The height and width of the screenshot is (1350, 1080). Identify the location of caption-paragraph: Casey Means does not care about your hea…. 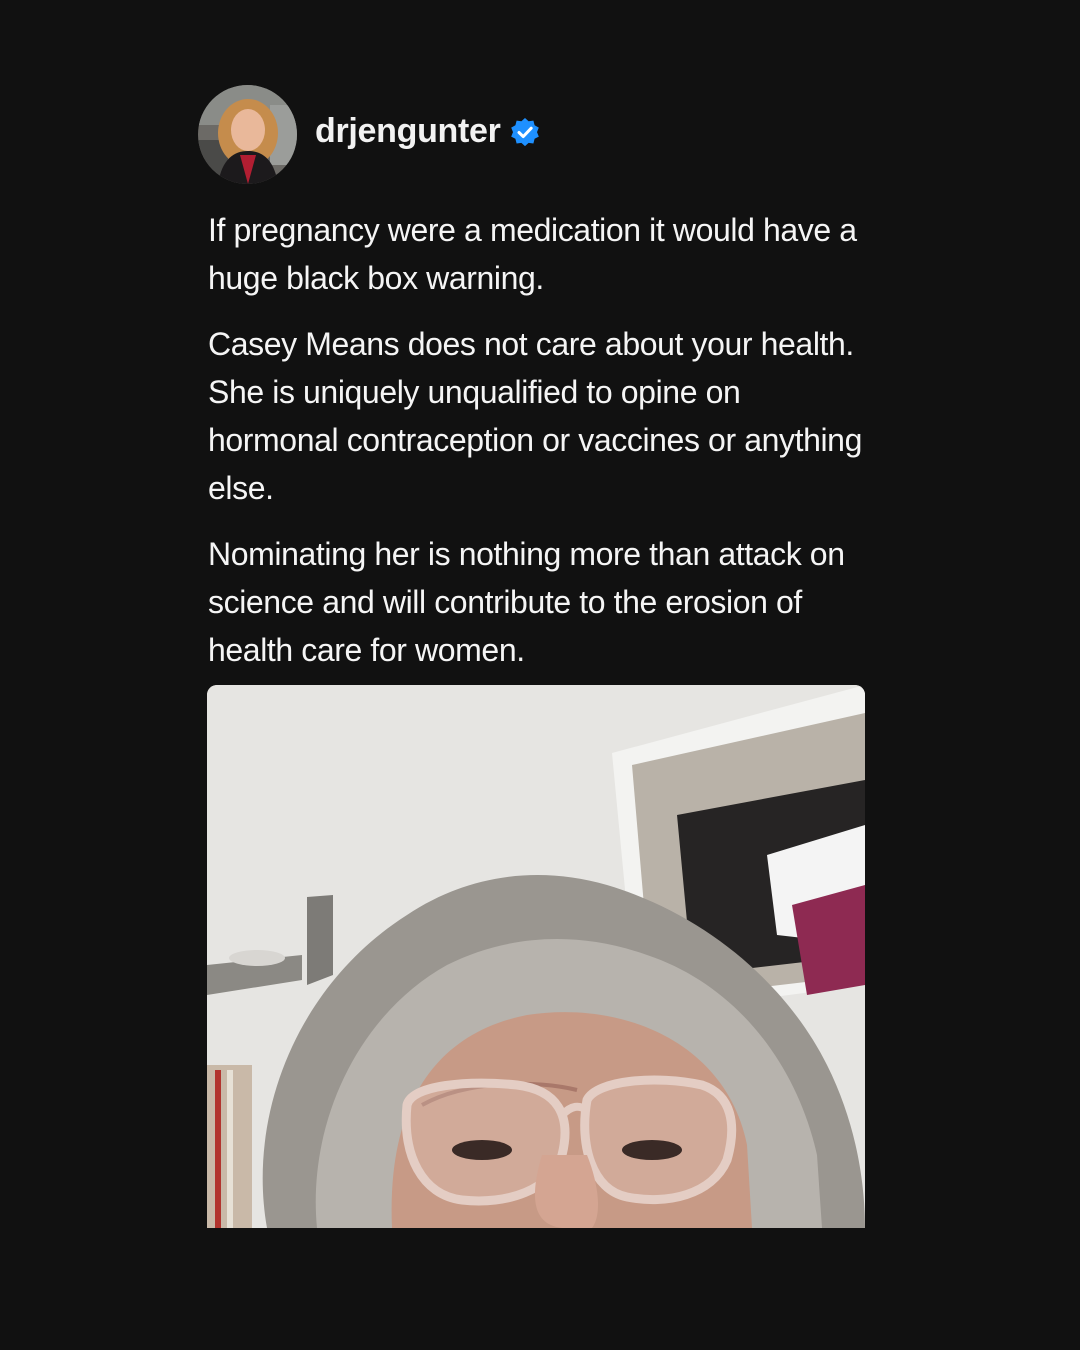
(535, 416).